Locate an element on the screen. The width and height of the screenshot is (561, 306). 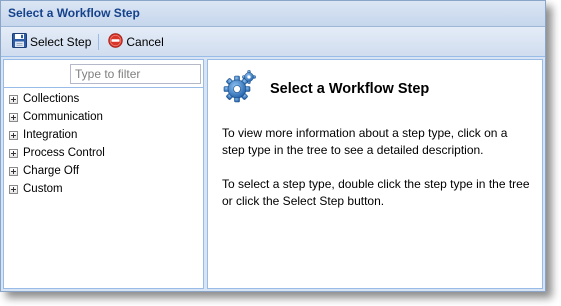
select-step-button: Select Step is located at coordinates (51, 42).